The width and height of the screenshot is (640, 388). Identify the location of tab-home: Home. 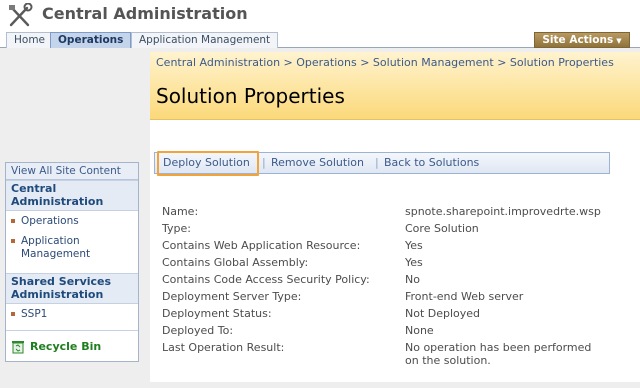
(30, 40).